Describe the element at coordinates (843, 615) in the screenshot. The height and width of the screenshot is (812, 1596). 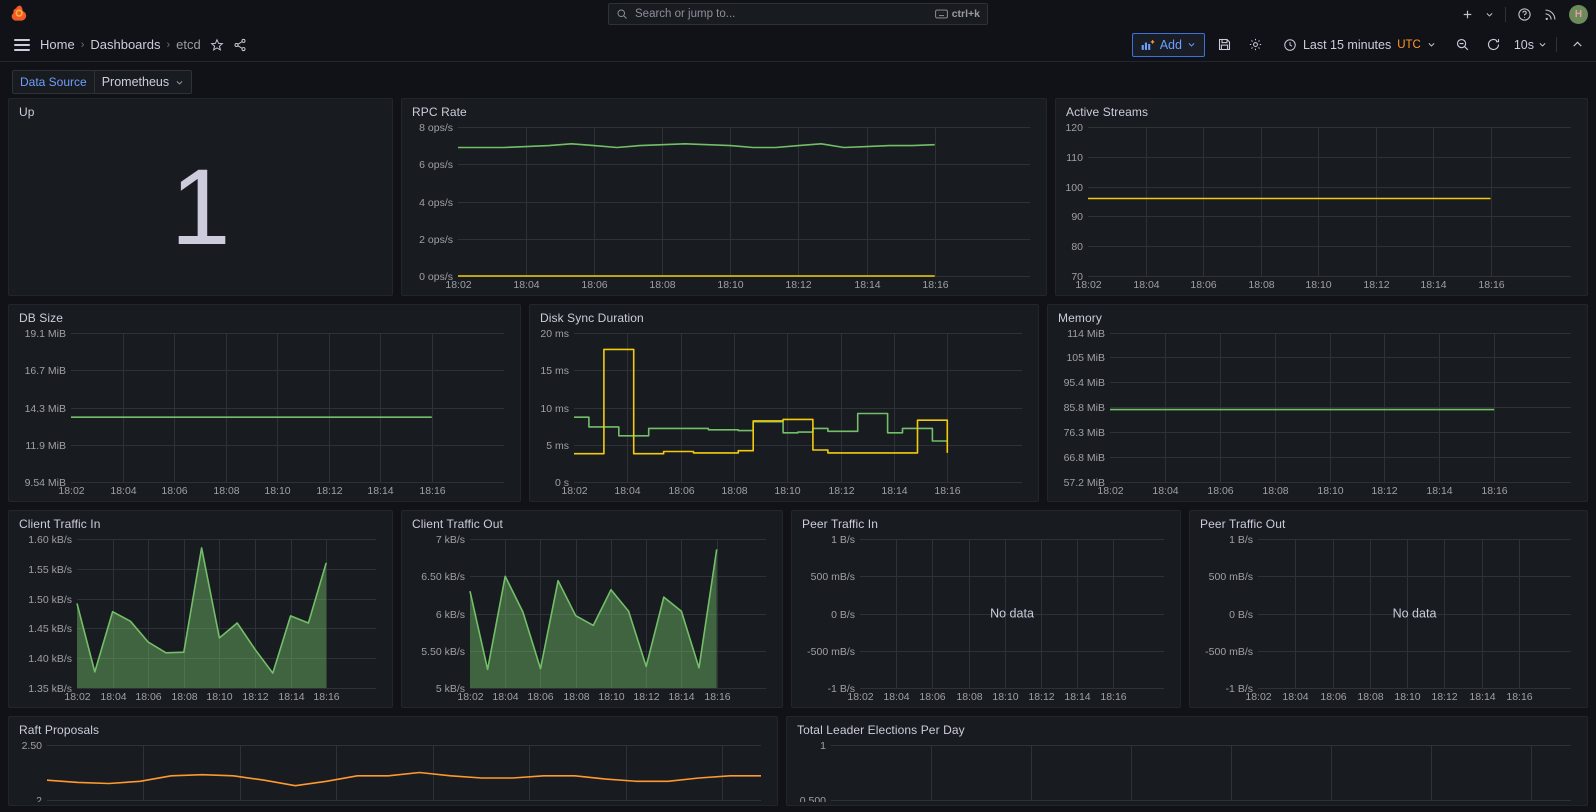
I see `svg-text: 0 B/s` at that location.